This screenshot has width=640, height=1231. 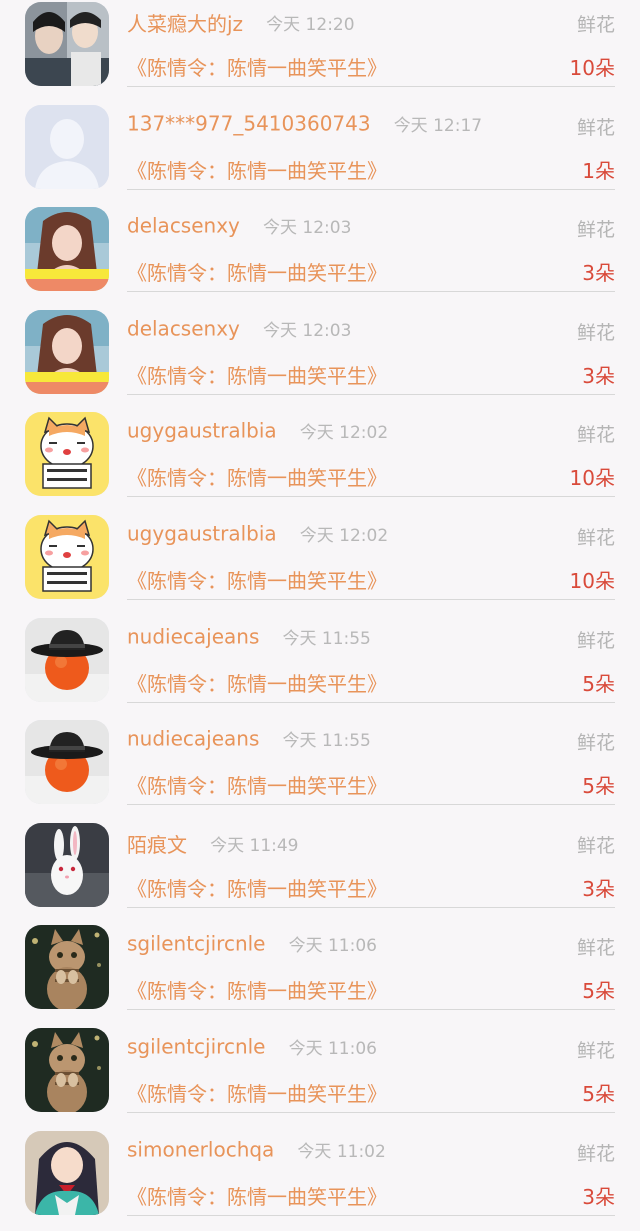 What do you see at coordinates (200, 1149) in the screenshot?
I see `username: simonerlochqa` at bounding box center [200, 1149].